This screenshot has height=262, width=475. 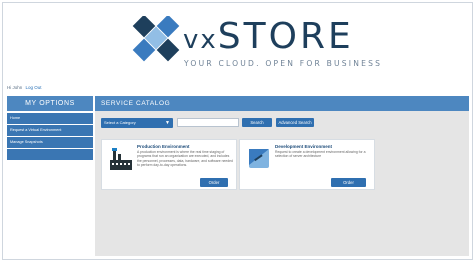 What do you see at coordinates (208, 122) in the screenshot?
I see `search-input` at bounding box center [208, 122].